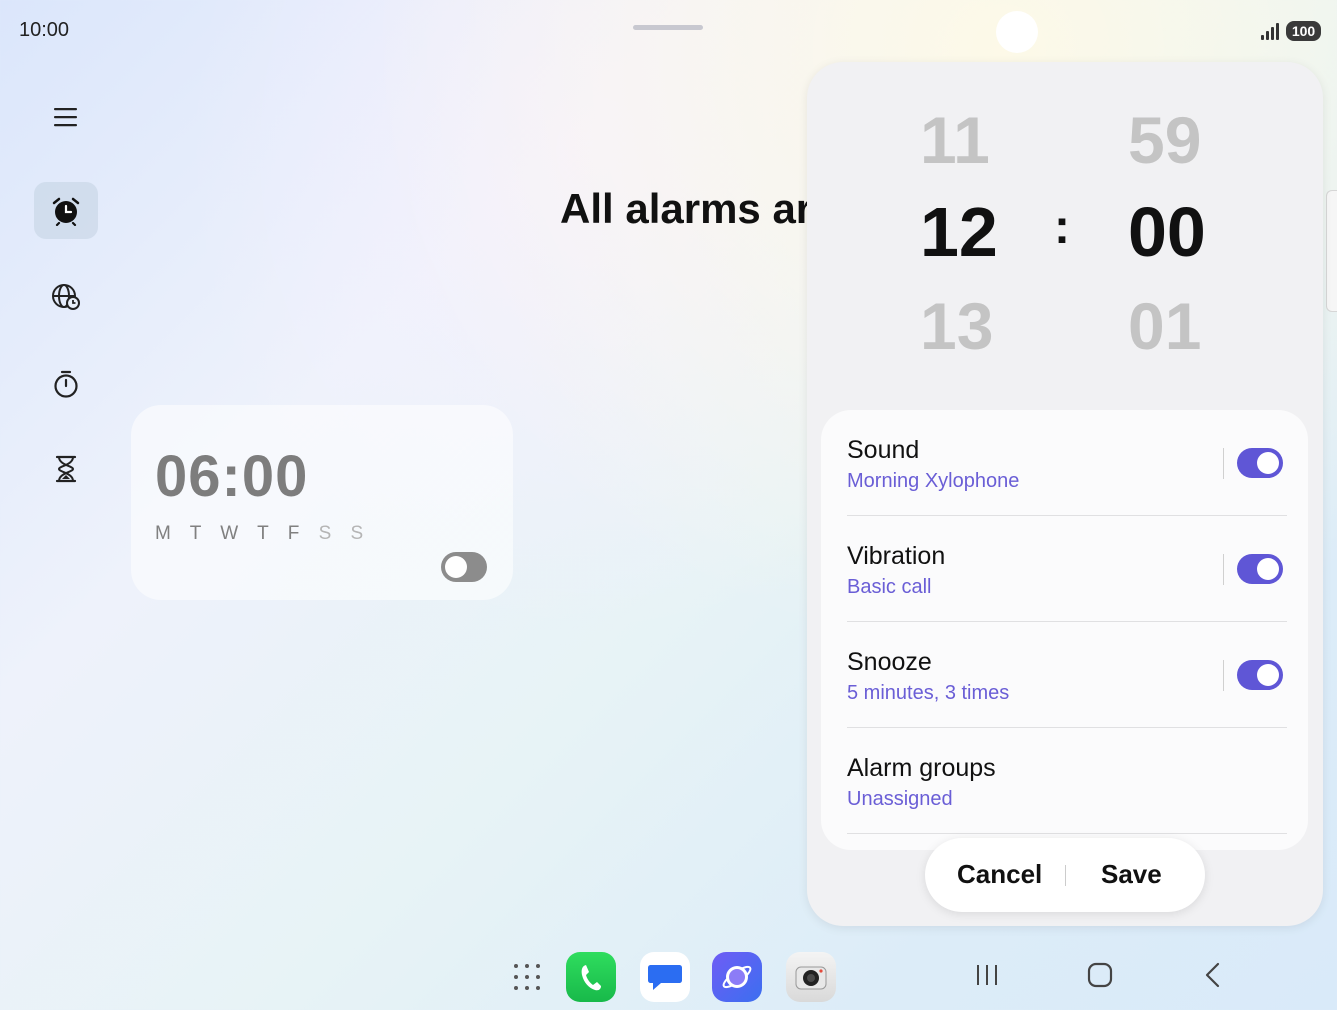  What do you see at coordinates (686, 208) in the screenshot?
I see `page-title: All alarms ar` at bounding box center [686, 208].